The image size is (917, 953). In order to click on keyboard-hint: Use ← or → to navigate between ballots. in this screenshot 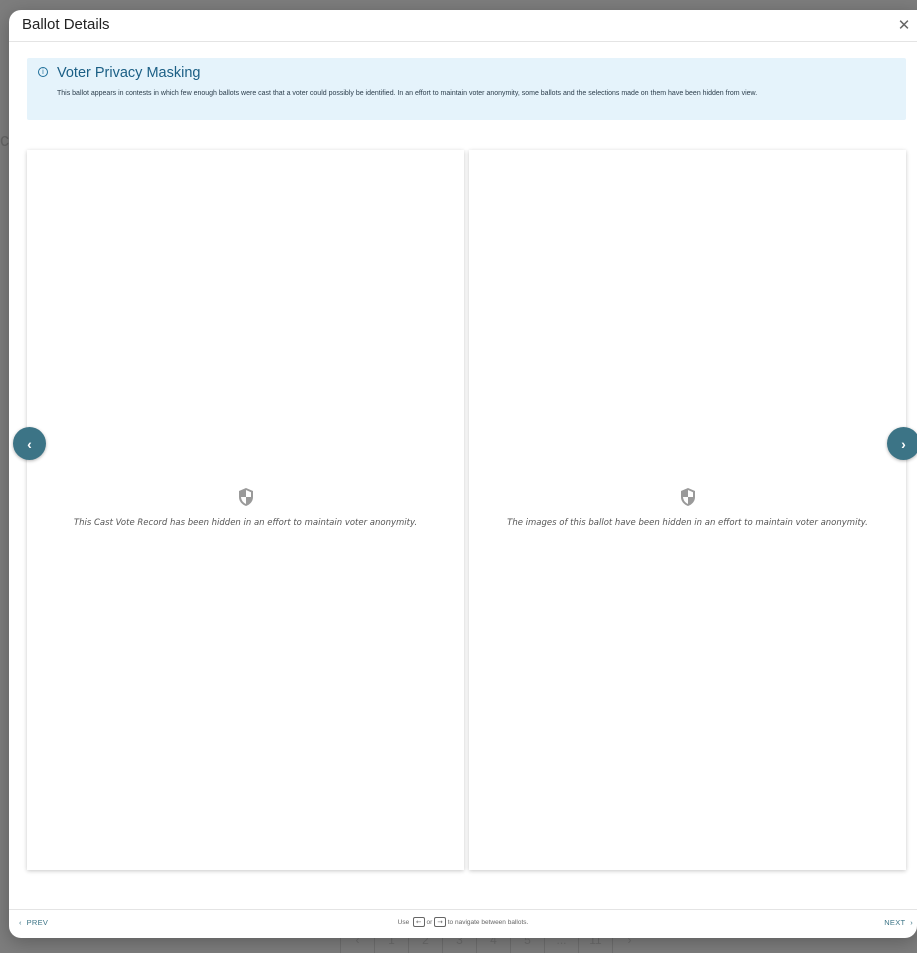, I will do `click(463, 922)`.